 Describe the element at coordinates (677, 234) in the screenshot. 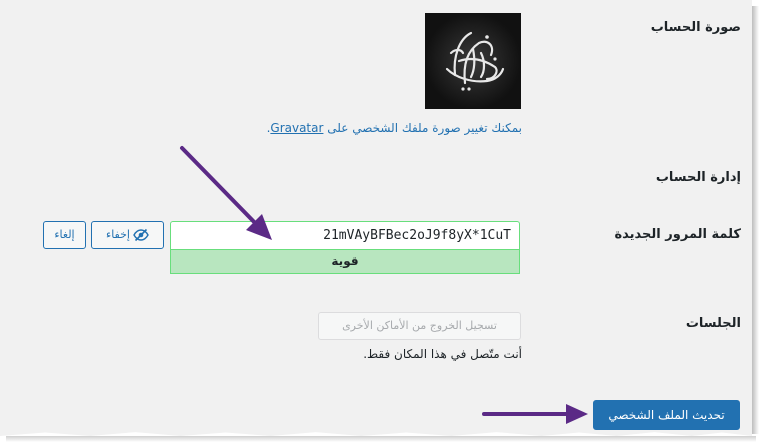

I see `new-password-label: كلمة المرور الجديدة` at that location.